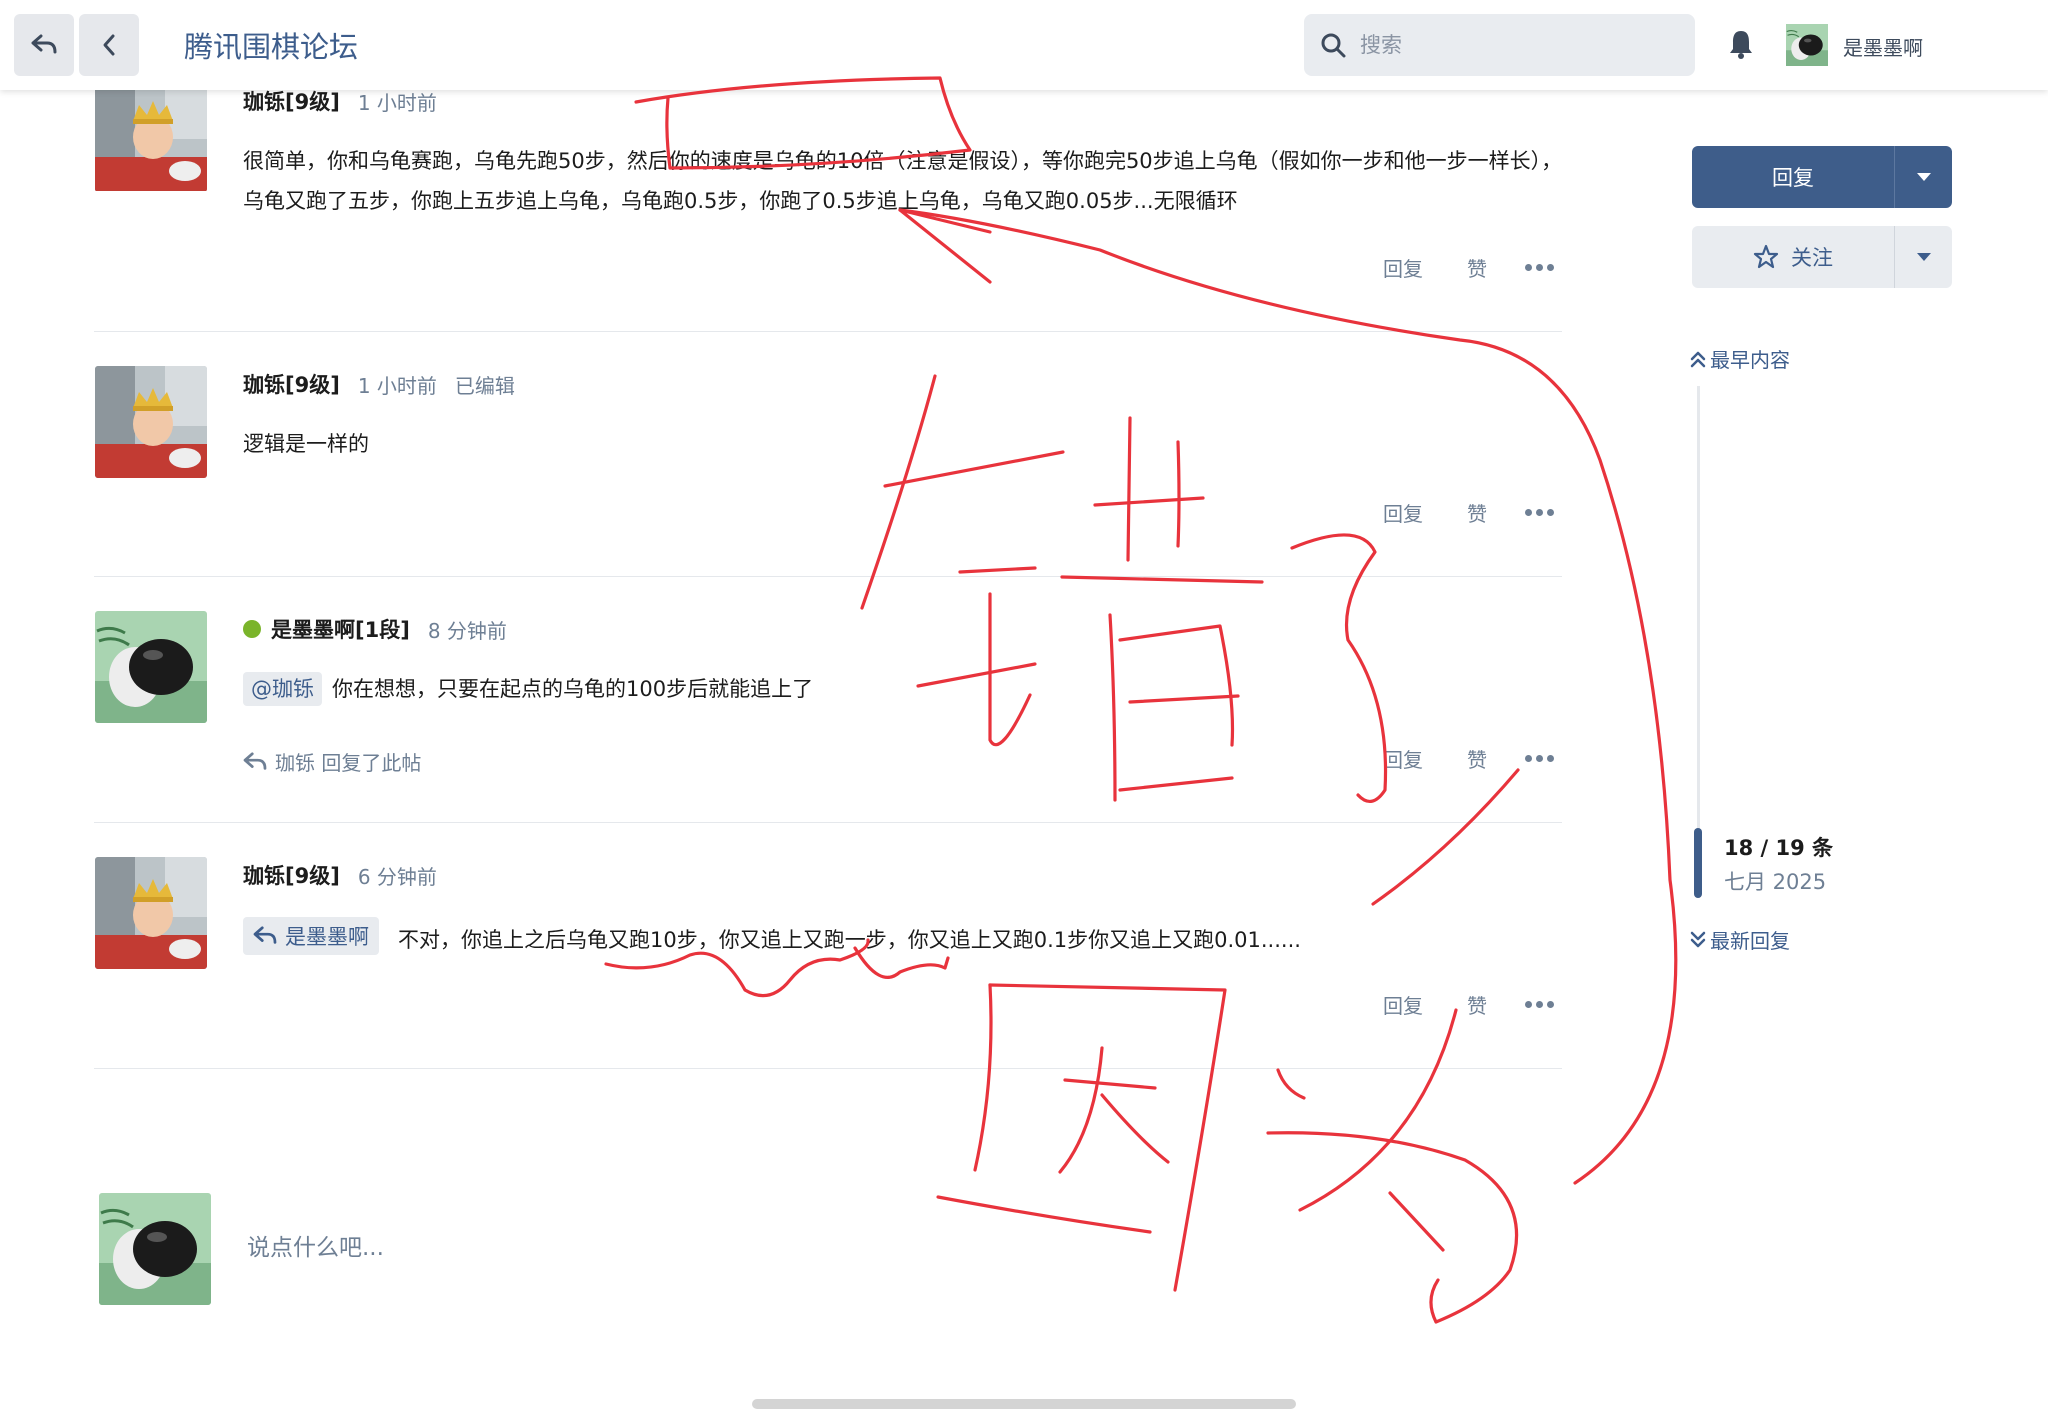  What do you see at coordinates (397, 875) in the screenshot?
I see `post-time: 6 分钟前` at bounding box center [397, 875].